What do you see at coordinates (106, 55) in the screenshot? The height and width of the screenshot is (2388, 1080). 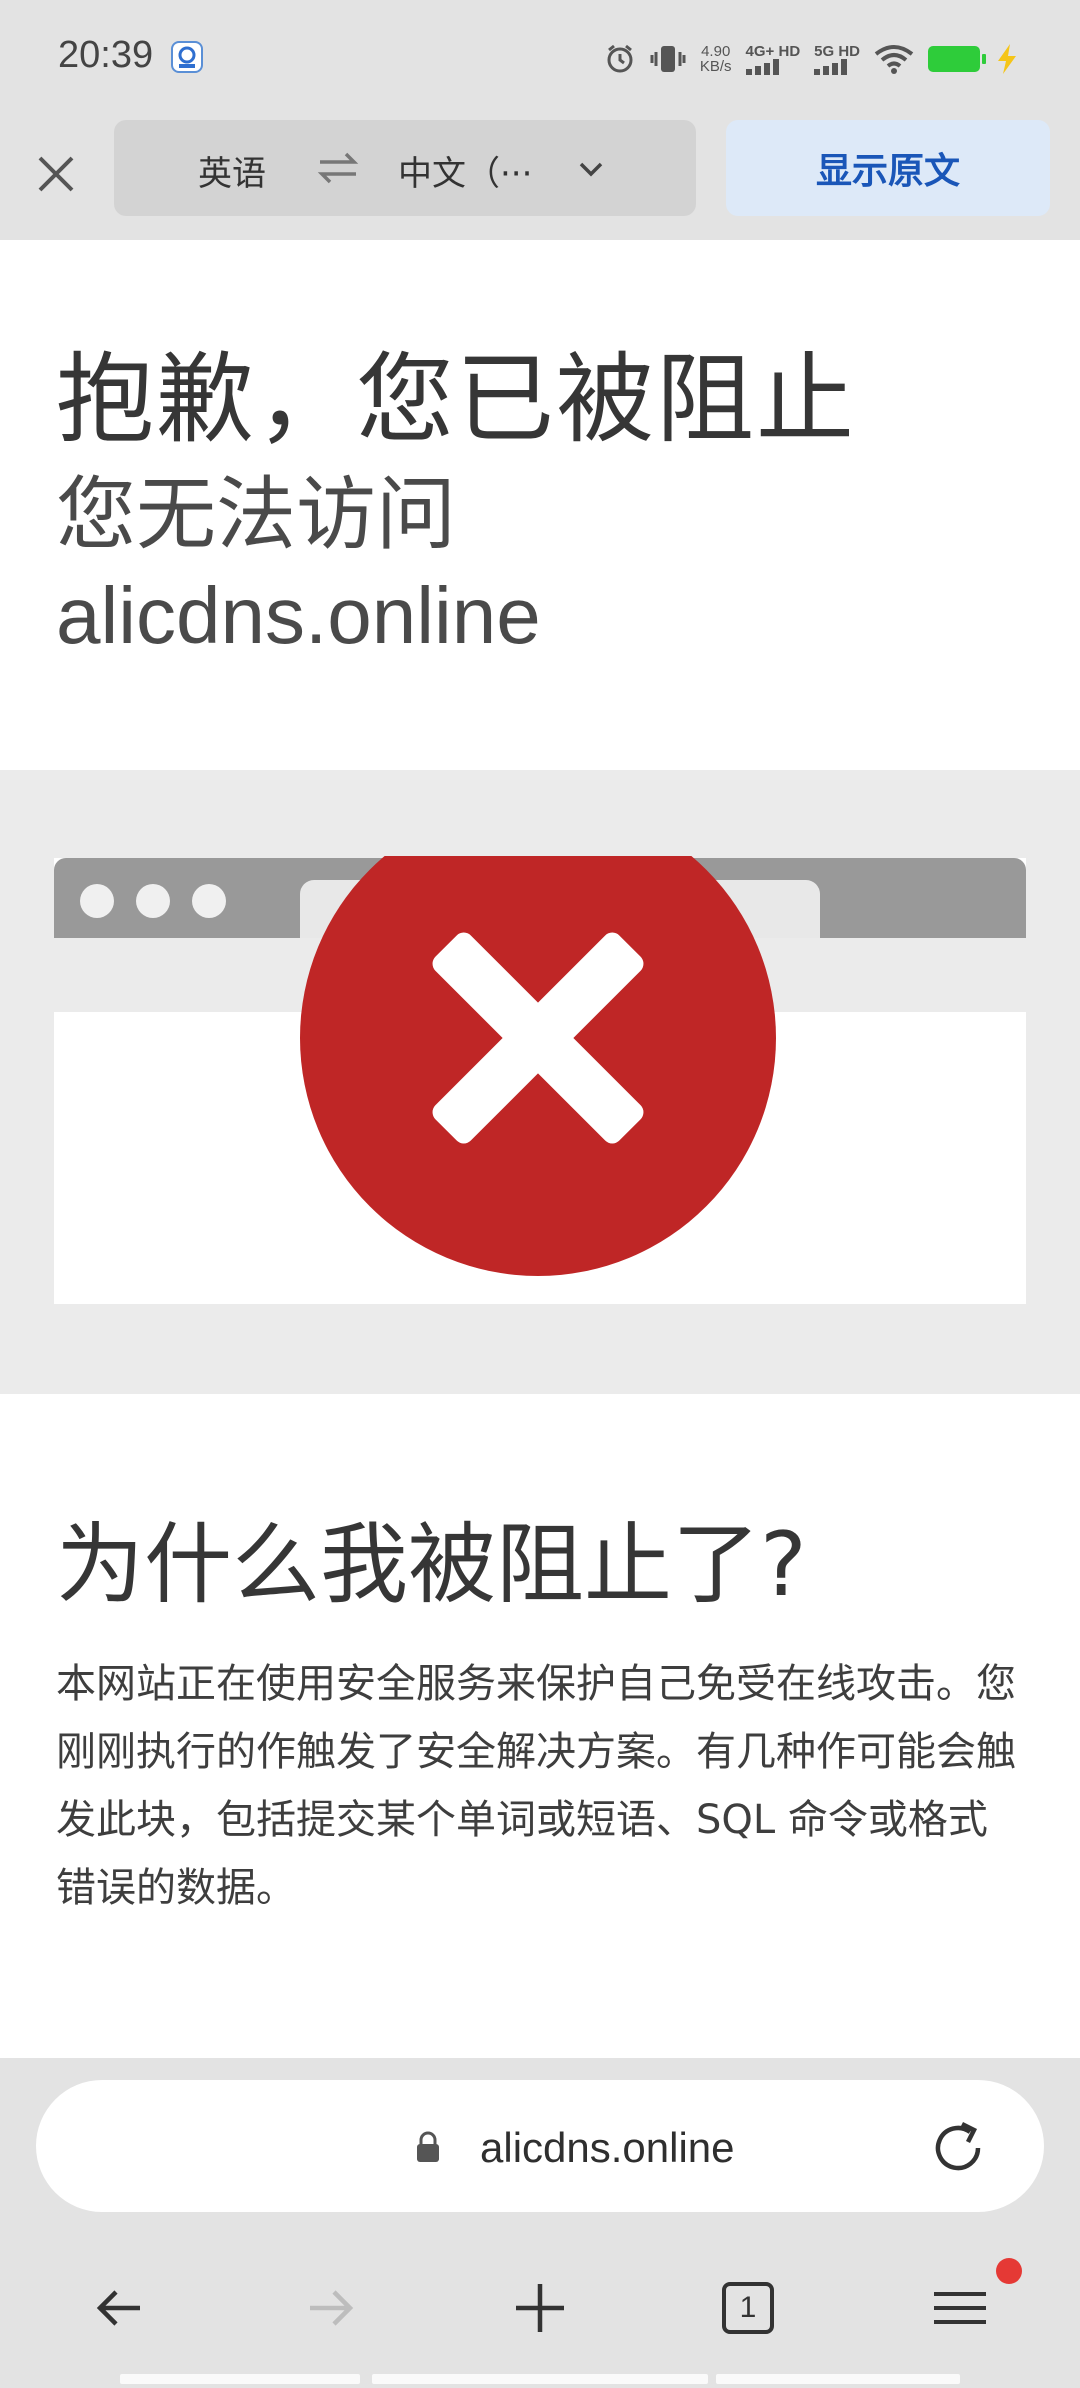 I see `status-time: 20:39` at bounding box center [106, 55].